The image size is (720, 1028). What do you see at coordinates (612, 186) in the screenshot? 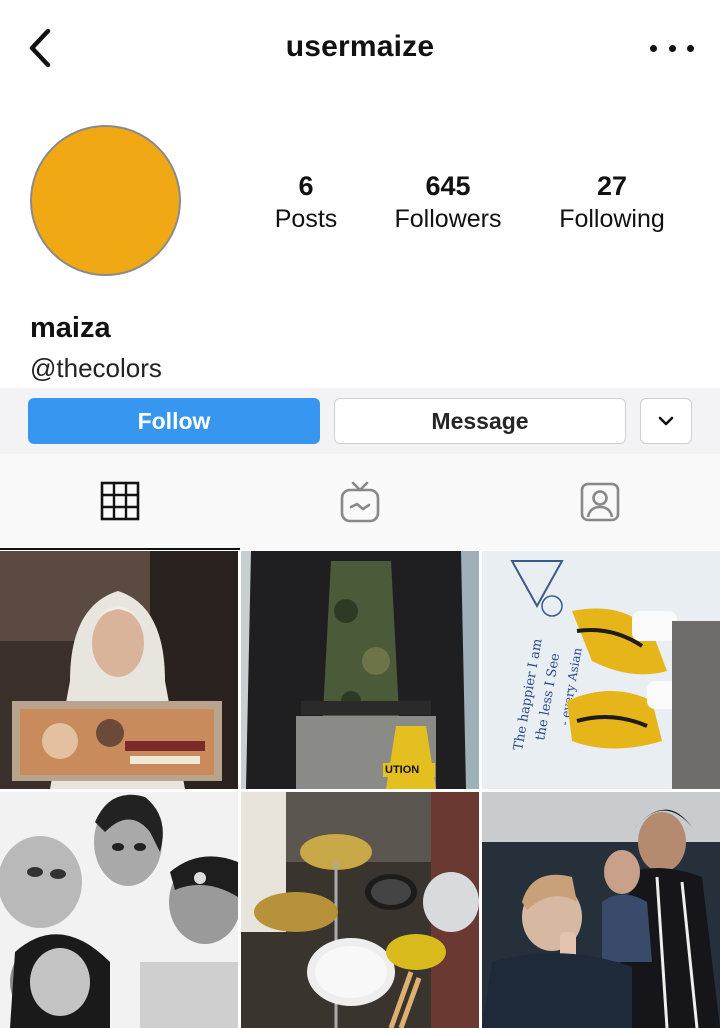
I see `stat-following-value: 27` at bounding box center [612, 186].